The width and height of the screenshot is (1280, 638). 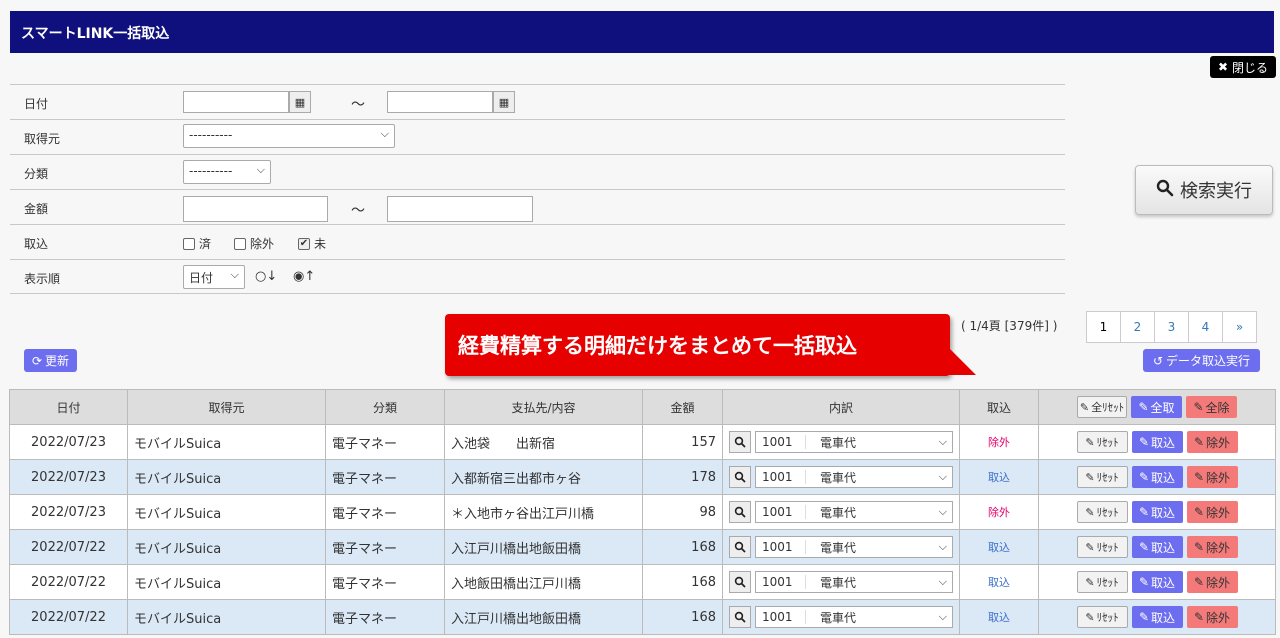 I want to click on data-import-button: ↺ データ取込実行, so click(x=1201, y=360).